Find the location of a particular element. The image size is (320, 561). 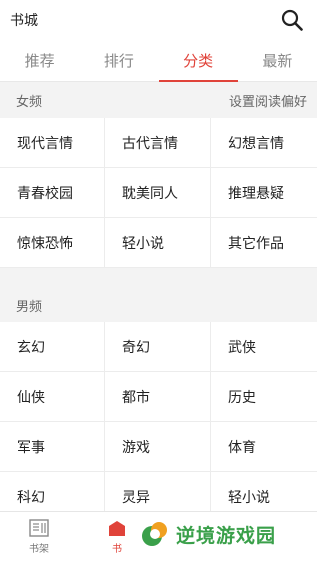

app-header: 书城 is located at coordinates (158, 20).